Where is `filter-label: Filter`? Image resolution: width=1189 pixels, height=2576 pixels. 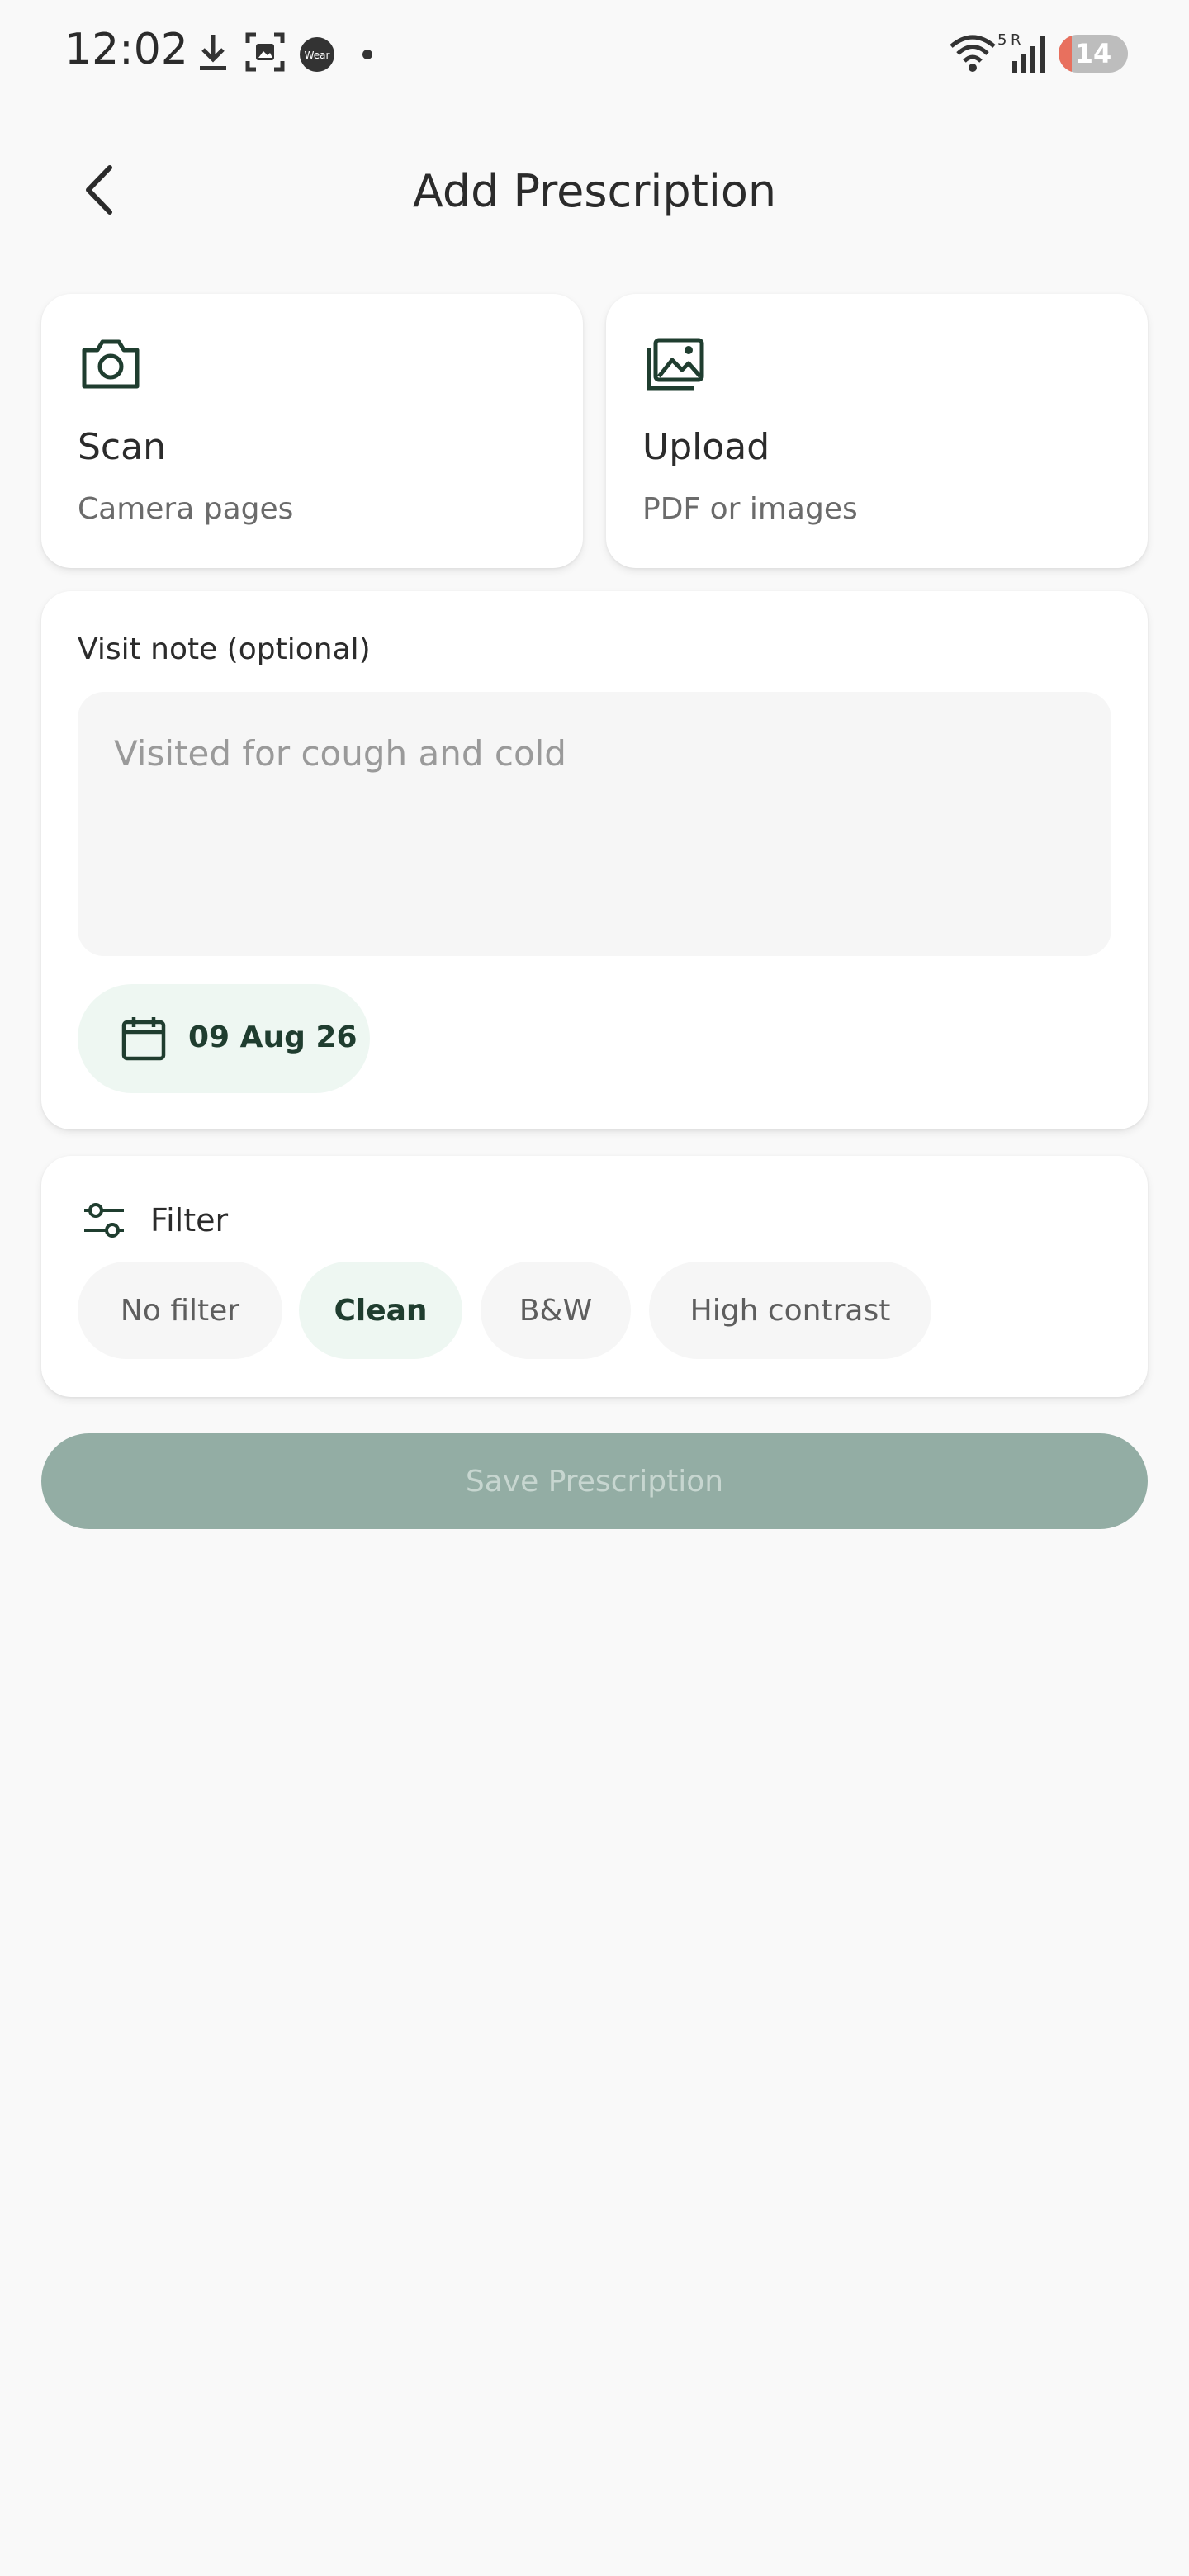
filter-label: Filter is located at coordinates (189, 1220).